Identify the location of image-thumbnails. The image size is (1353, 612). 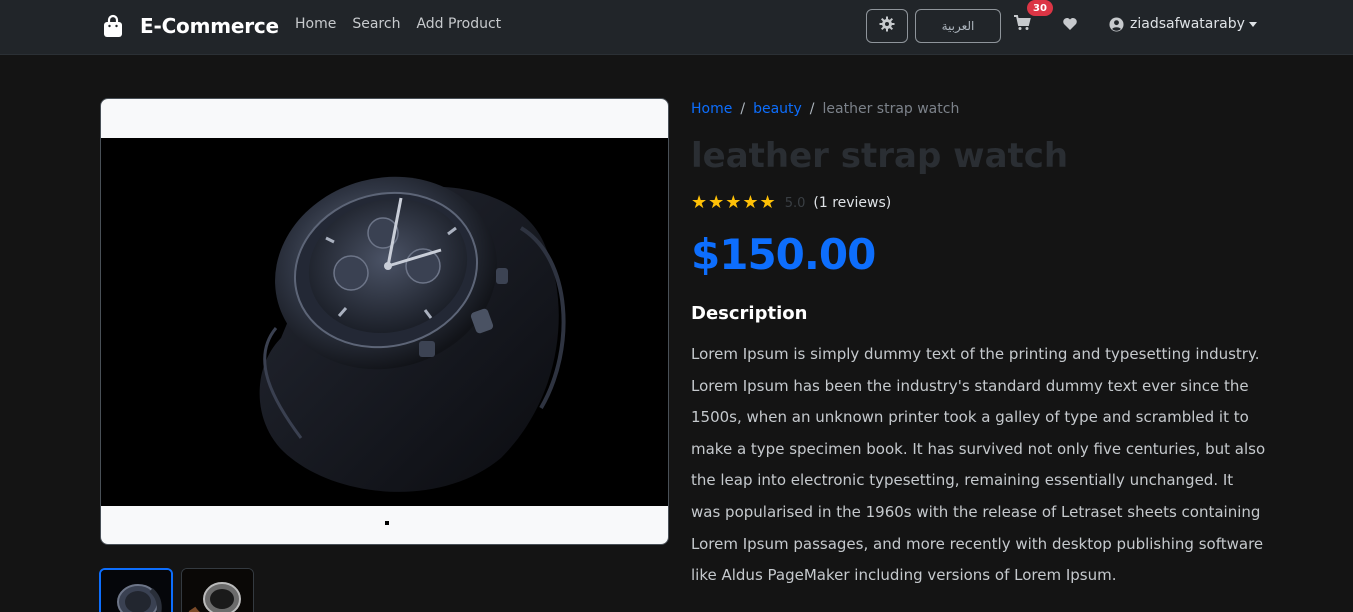
(180, 590).